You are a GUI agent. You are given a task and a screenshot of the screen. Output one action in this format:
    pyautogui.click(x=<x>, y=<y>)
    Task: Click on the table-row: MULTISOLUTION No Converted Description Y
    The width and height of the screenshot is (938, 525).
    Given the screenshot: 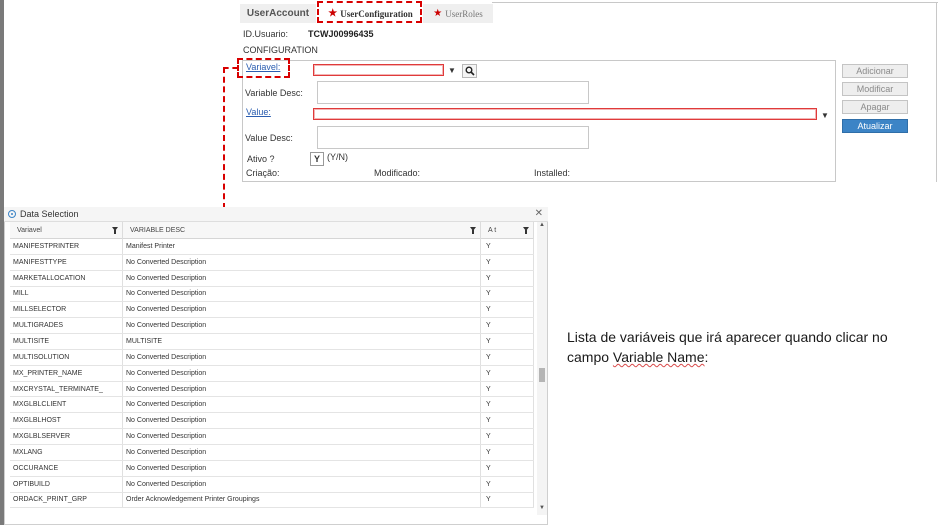 What is the action you would take?
    pyautogui.click(x=272, y=357)
    